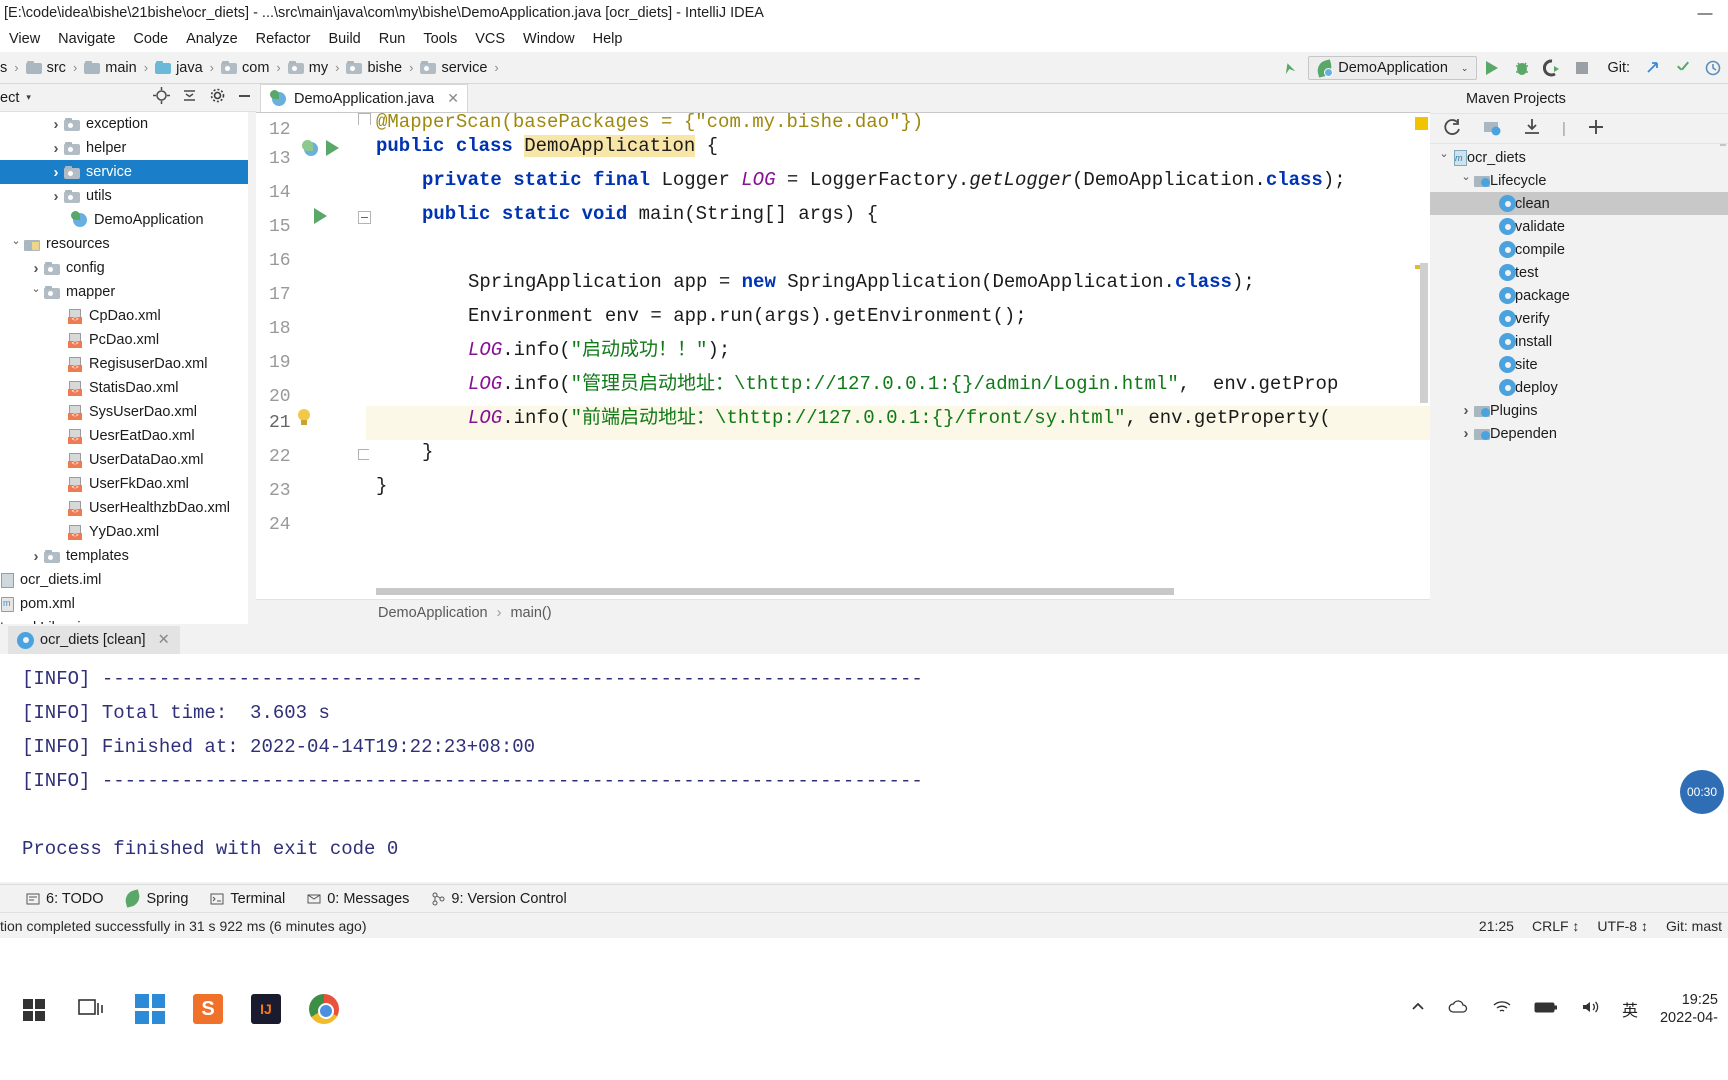 This screenshot has width=1728, height=1080. What do you see at coordinates (1683, 68) in the screenshot?
I see `git-commit-icon` at bounding box center [1683, 68].